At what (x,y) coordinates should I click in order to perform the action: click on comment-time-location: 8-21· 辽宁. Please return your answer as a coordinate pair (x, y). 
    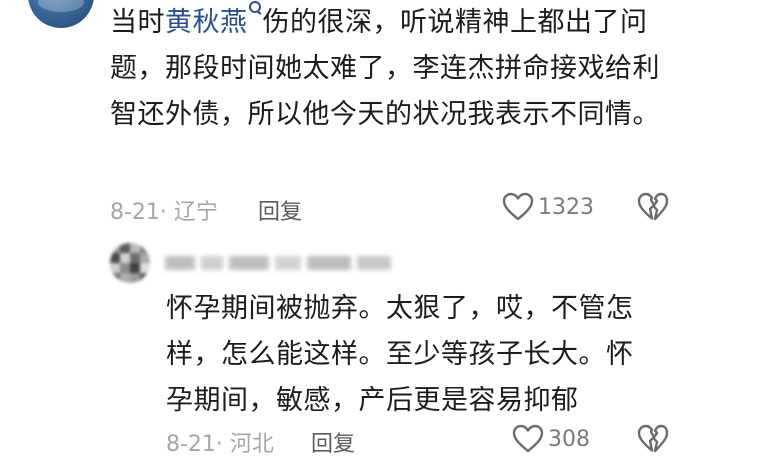
    Looking at the image, I should click on (164, 212).